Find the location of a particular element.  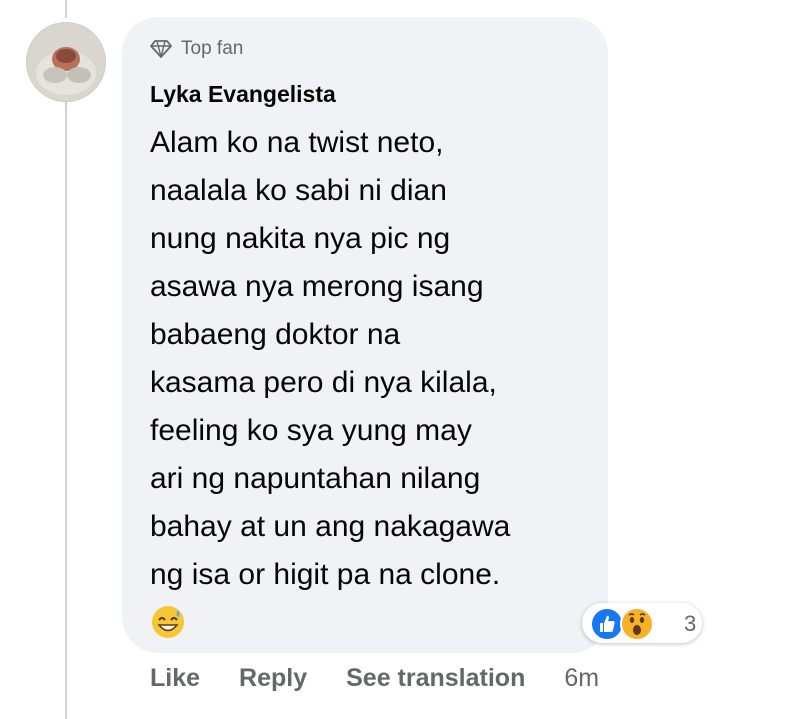

wow-icon is located at coordinates (637, 626).